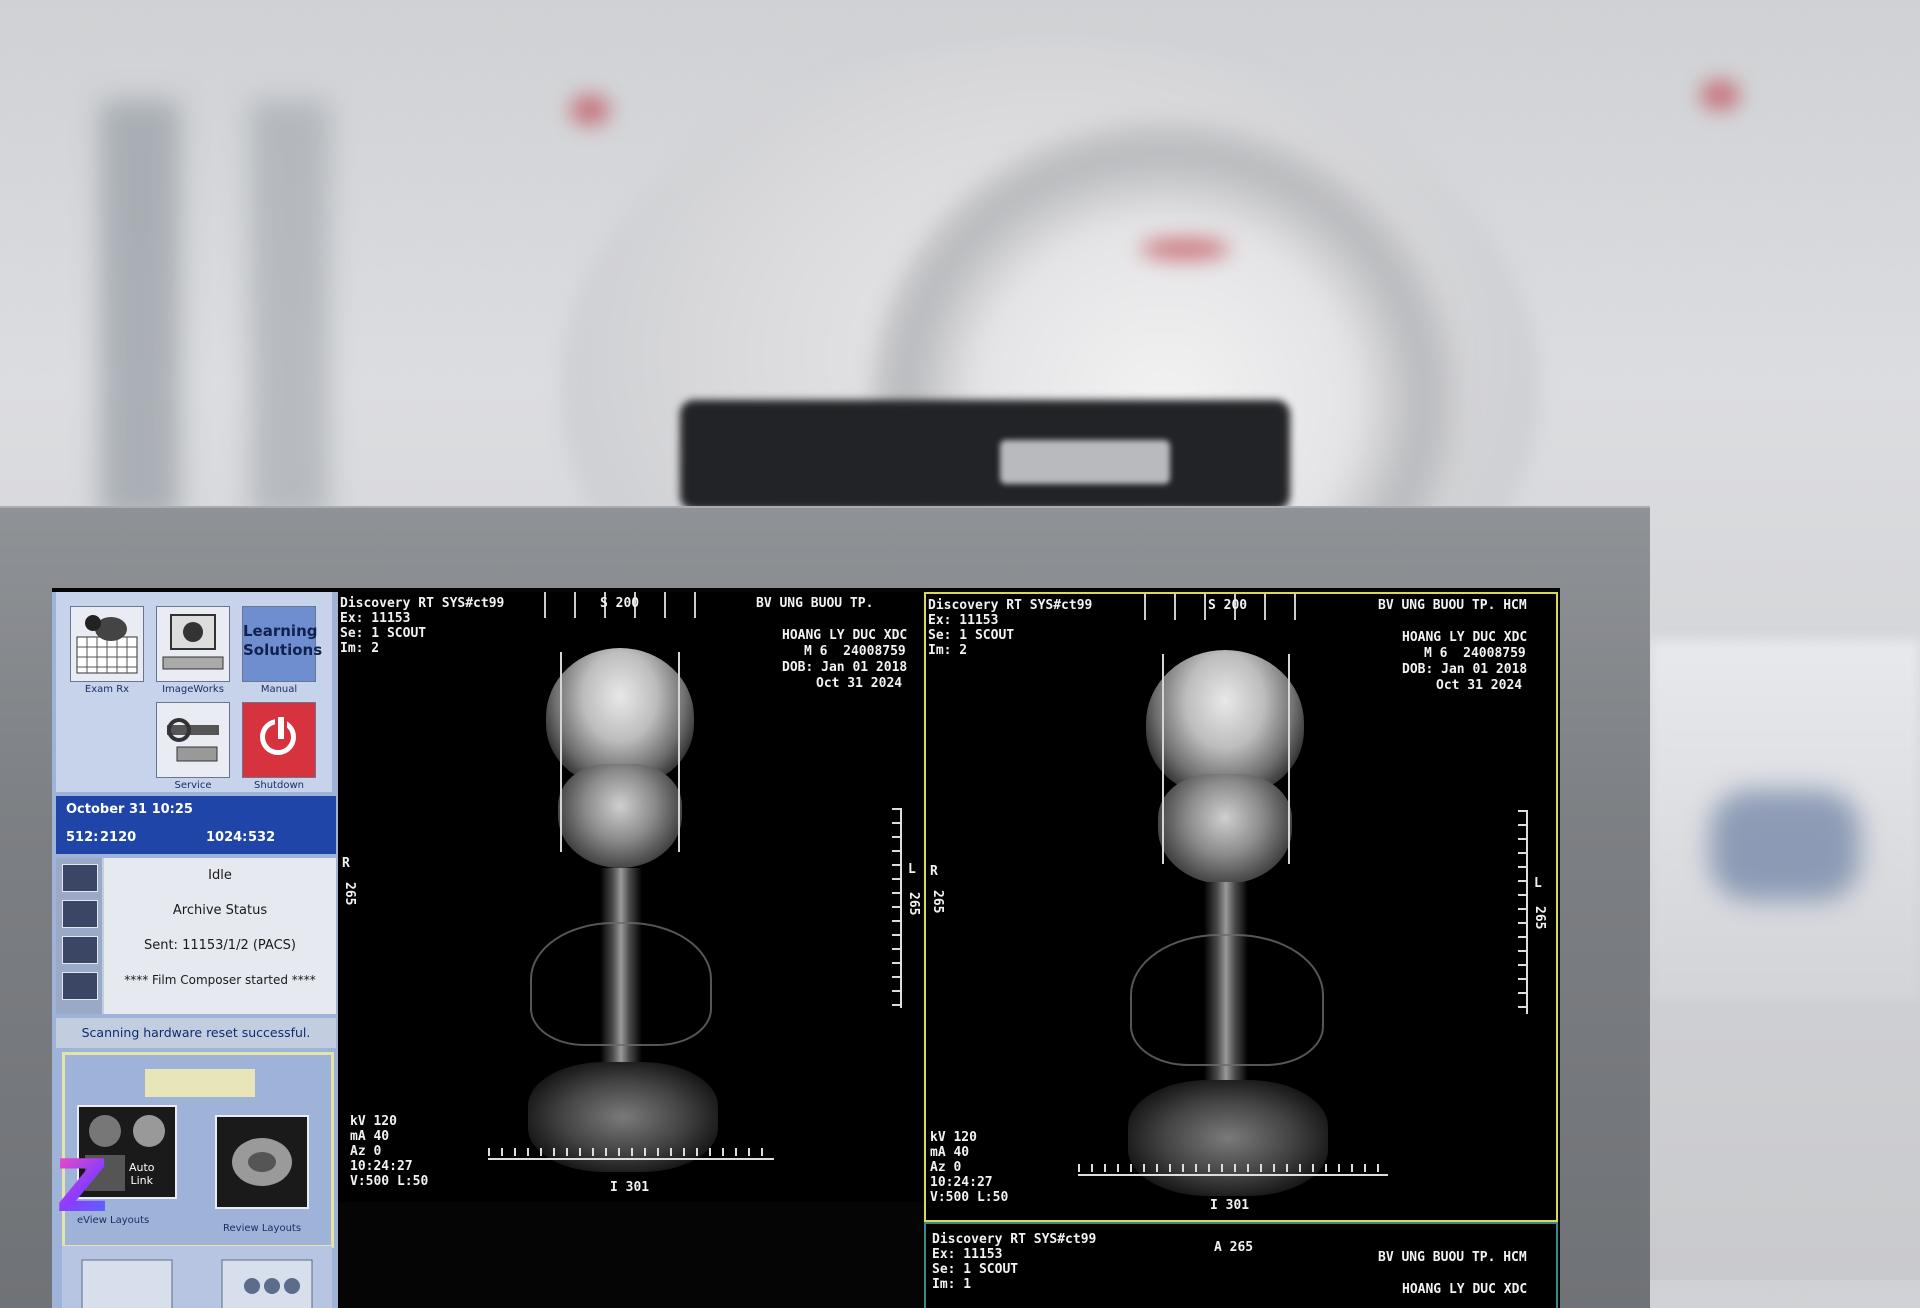 The image size is (1920, 1308). I want to click on review-layouts-label: Review Layouts, so click(262, 1228).